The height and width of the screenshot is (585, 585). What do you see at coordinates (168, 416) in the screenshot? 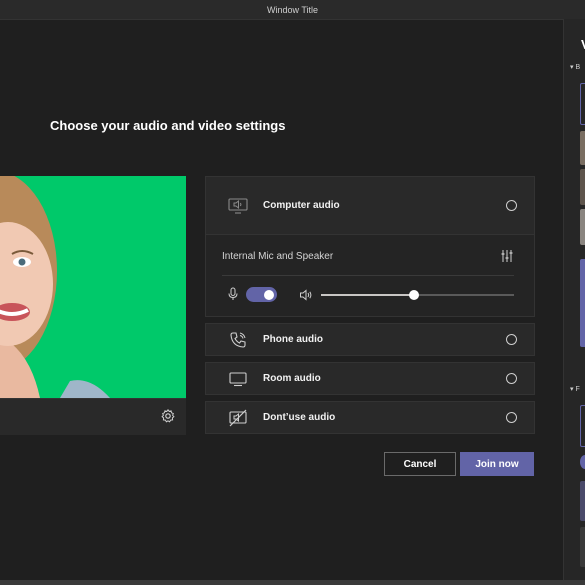
I see `gear-icon` at bounding box center [168, 416].